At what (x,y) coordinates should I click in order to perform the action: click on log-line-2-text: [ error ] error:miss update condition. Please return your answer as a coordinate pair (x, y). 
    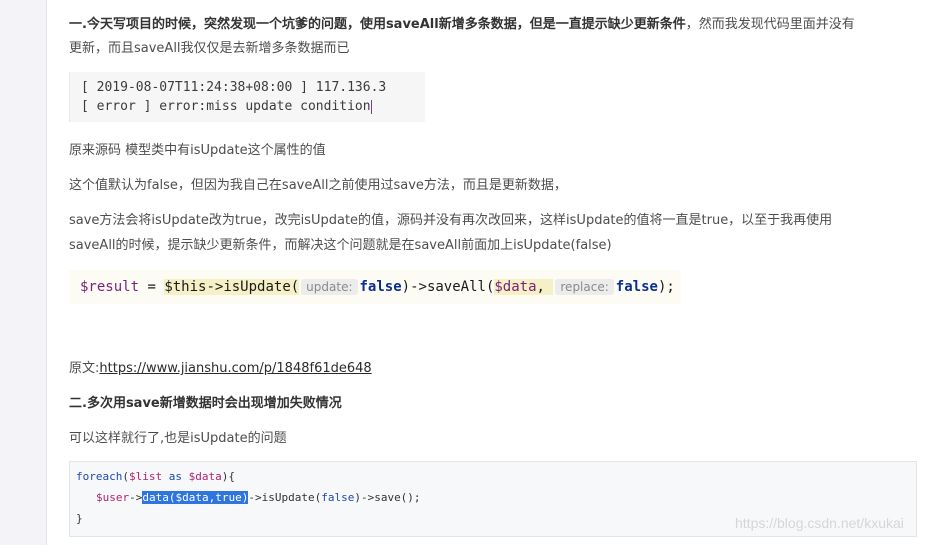
    Looking at the image, I should click on (226, 106).